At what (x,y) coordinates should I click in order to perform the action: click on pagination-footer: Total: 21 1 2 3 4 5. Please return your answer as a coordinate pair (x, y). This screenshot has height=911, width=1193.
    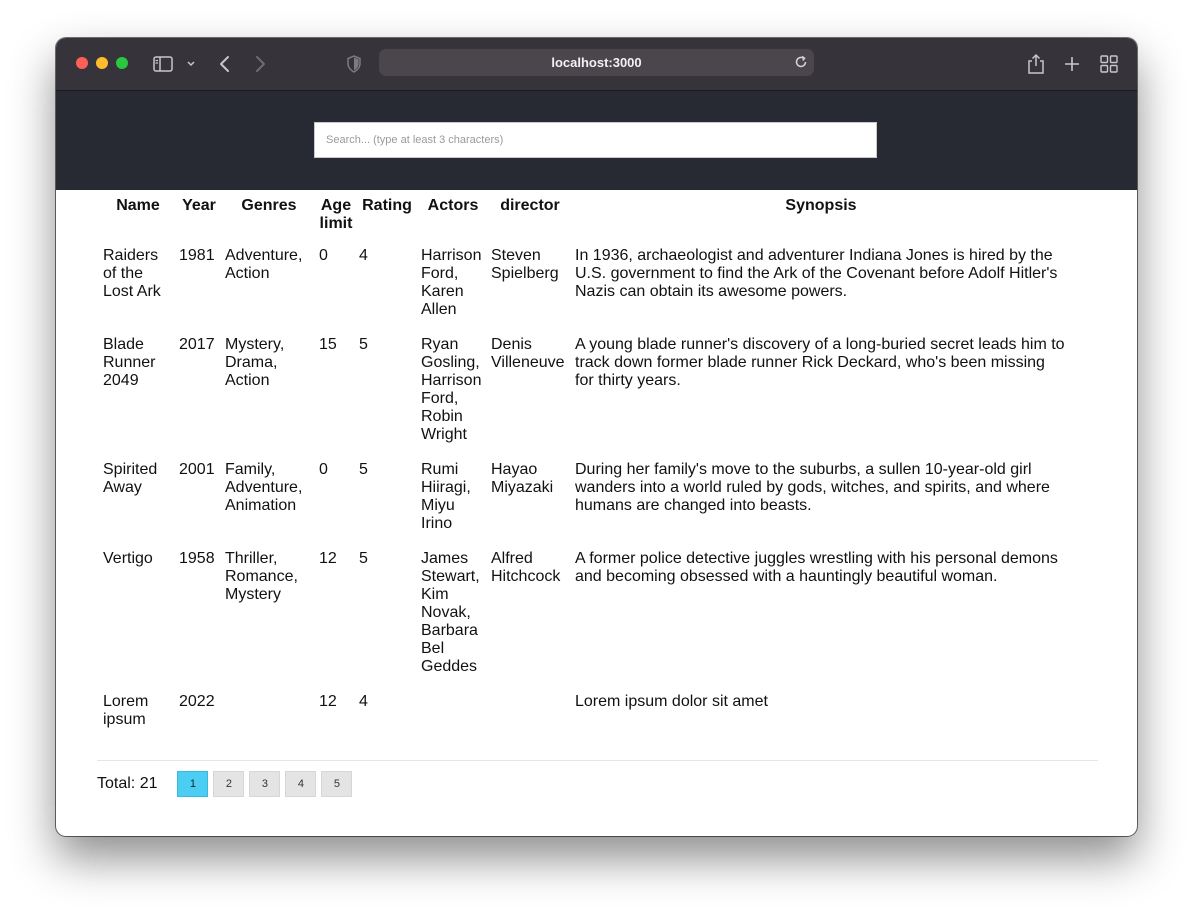
    Looking at the image, I should click on (225, 784).